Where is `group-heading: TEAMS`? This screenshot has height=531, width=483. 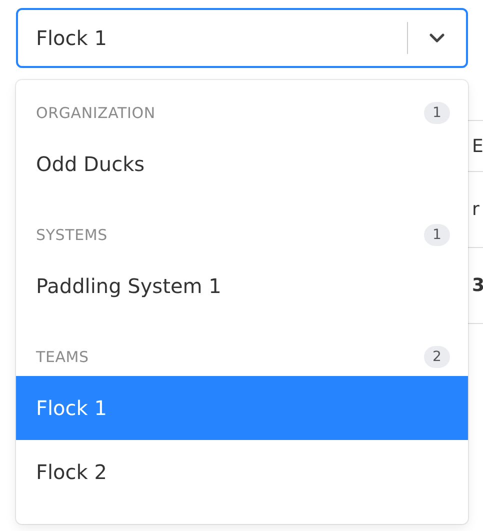
group-heading: TEAMS is located at coordinates (62, 357).